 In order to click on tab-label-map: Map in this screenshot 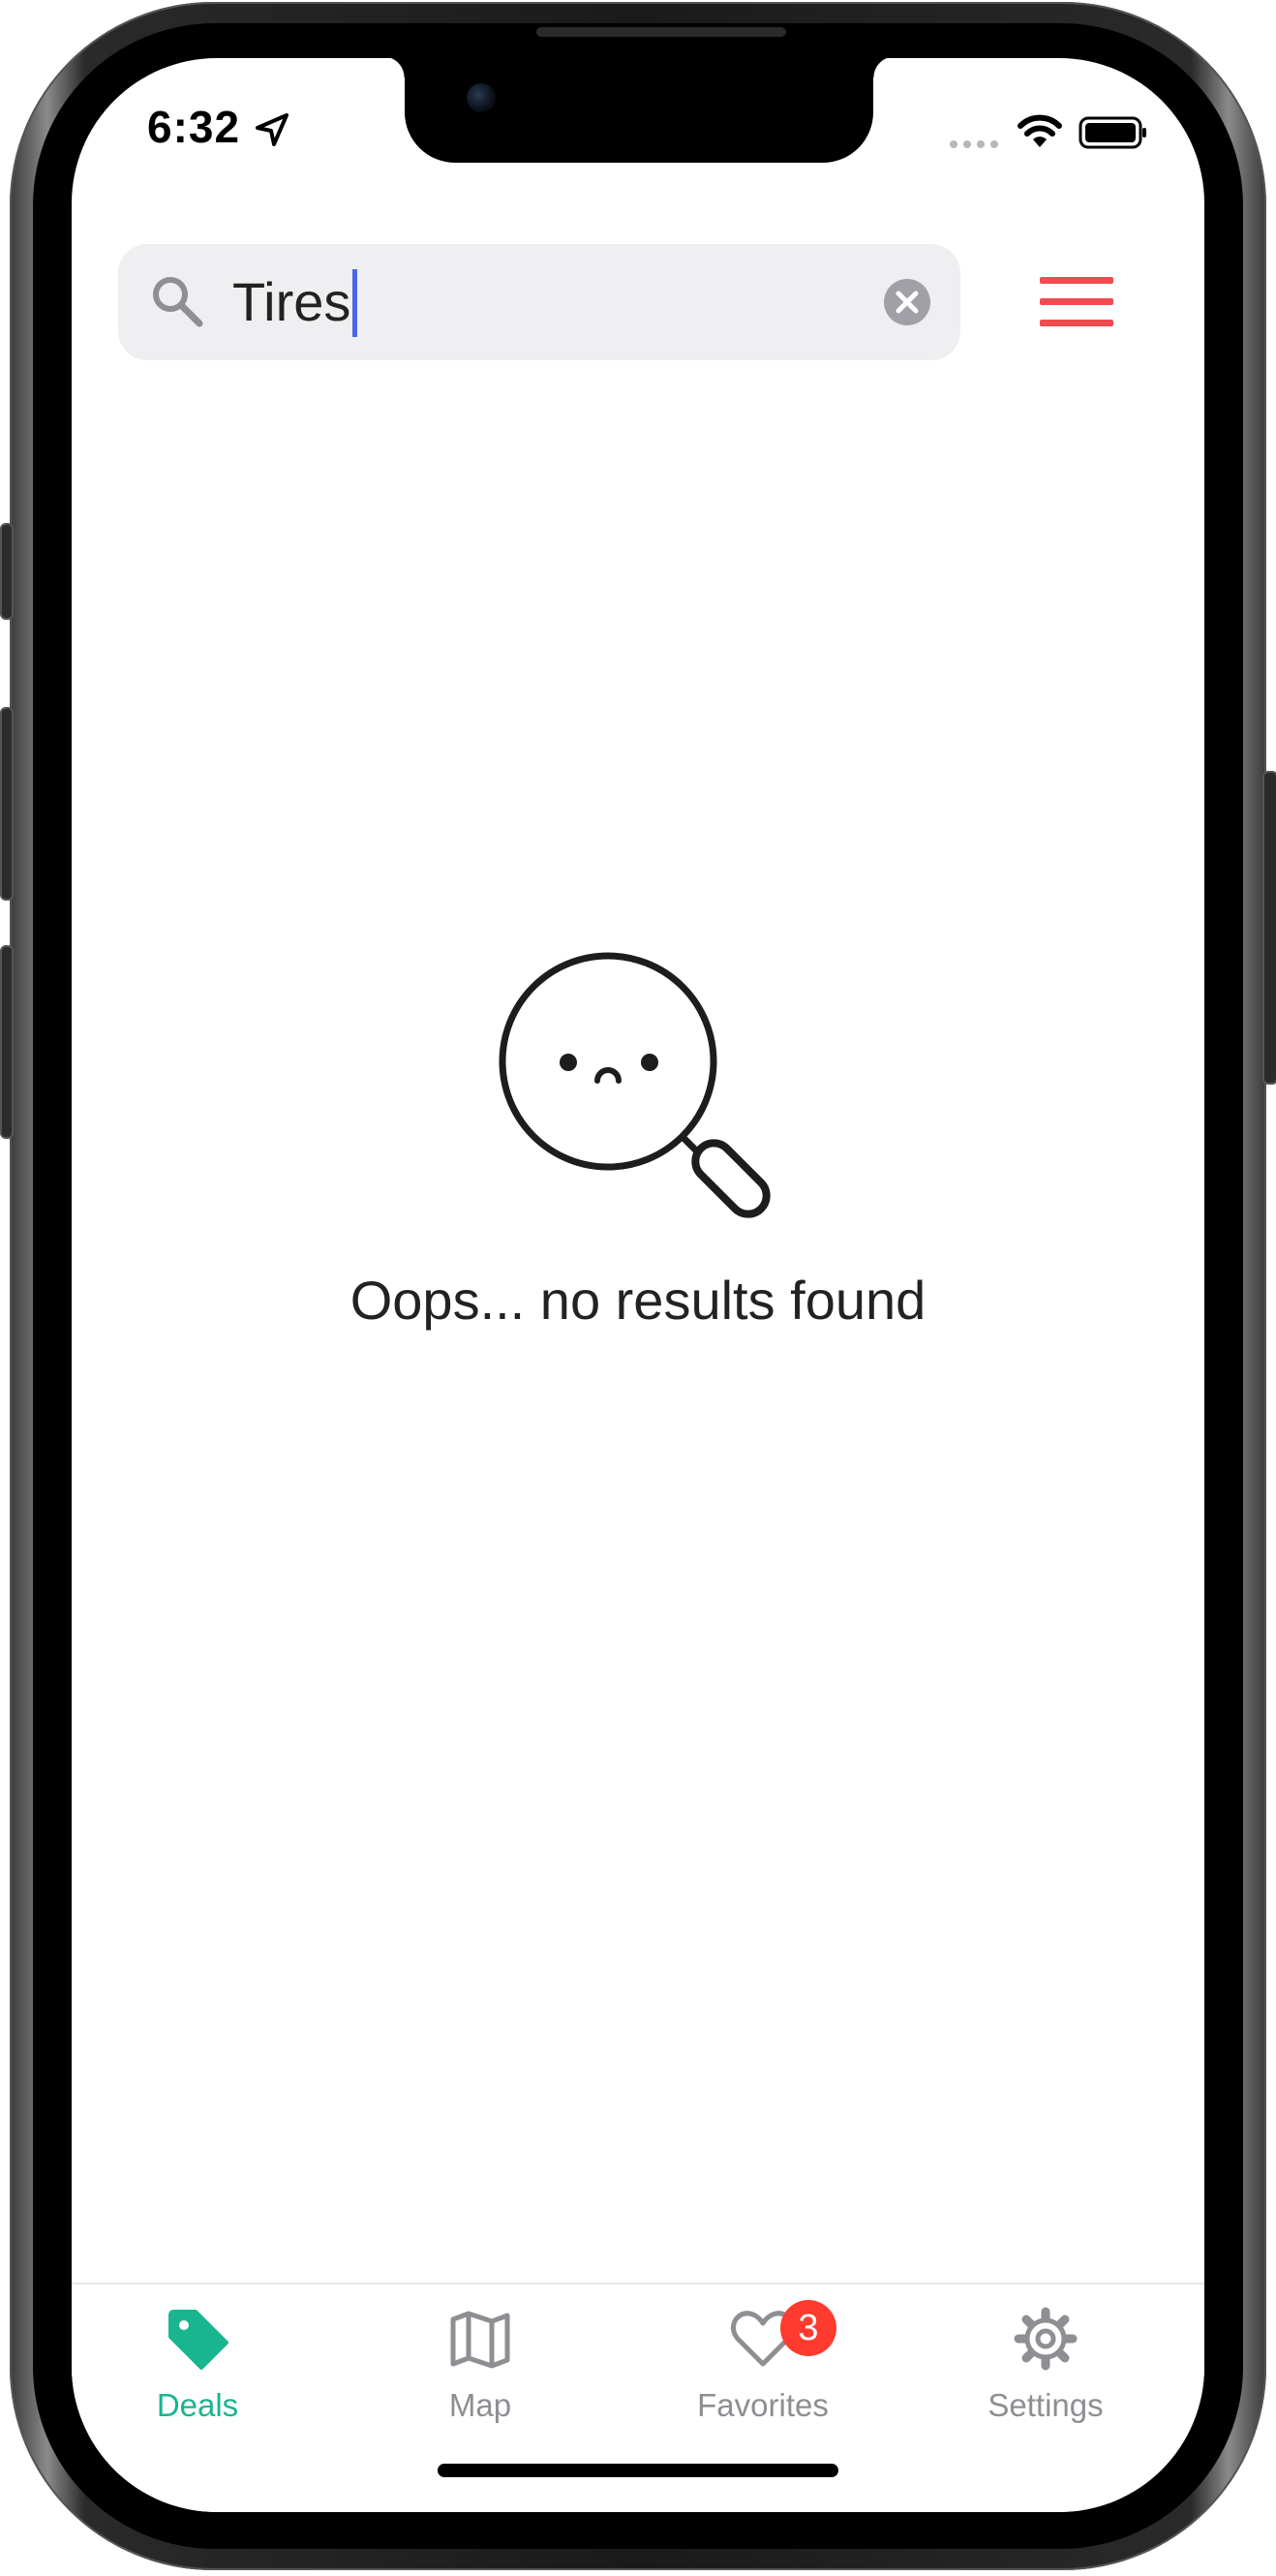, I will do `click(480, 2405)`.